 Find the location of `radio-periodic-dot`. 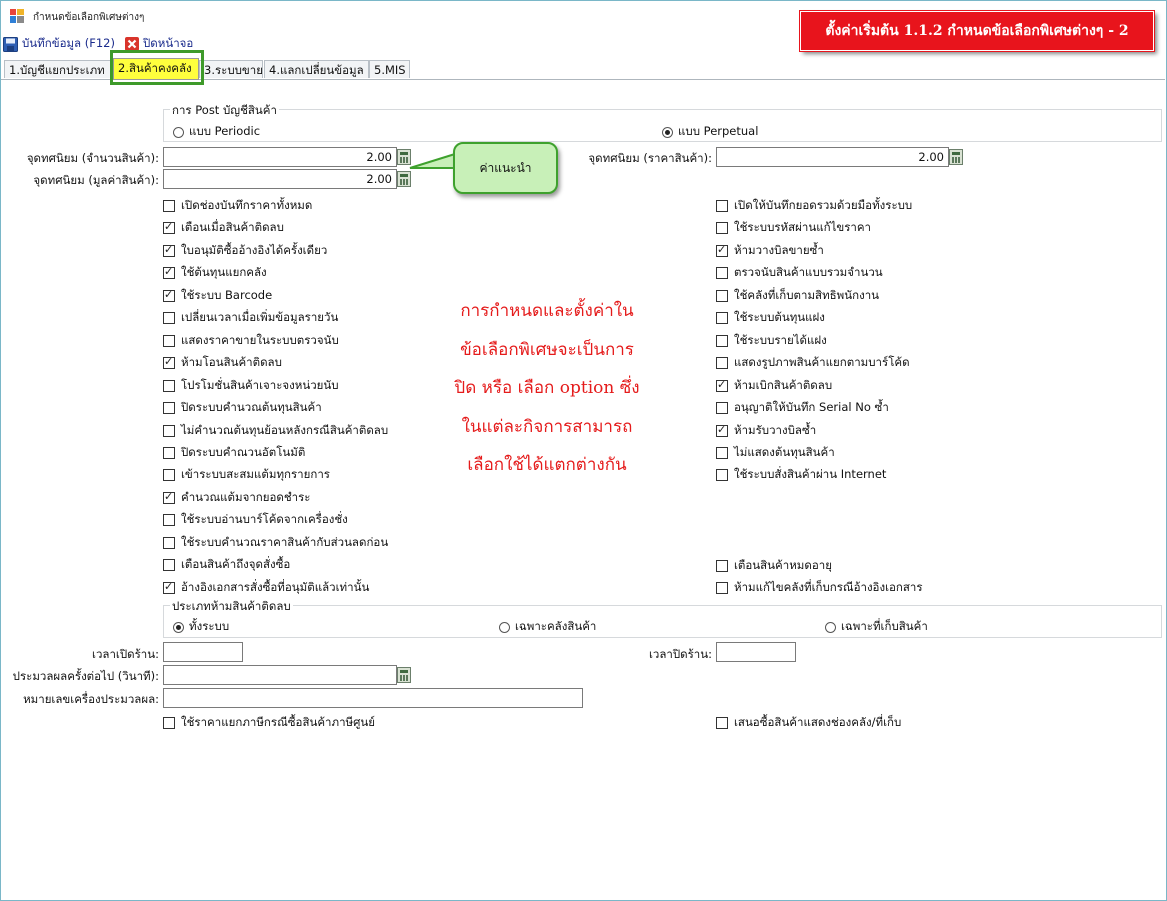

radio-periodic-dot is located at coordinates (178, 132).